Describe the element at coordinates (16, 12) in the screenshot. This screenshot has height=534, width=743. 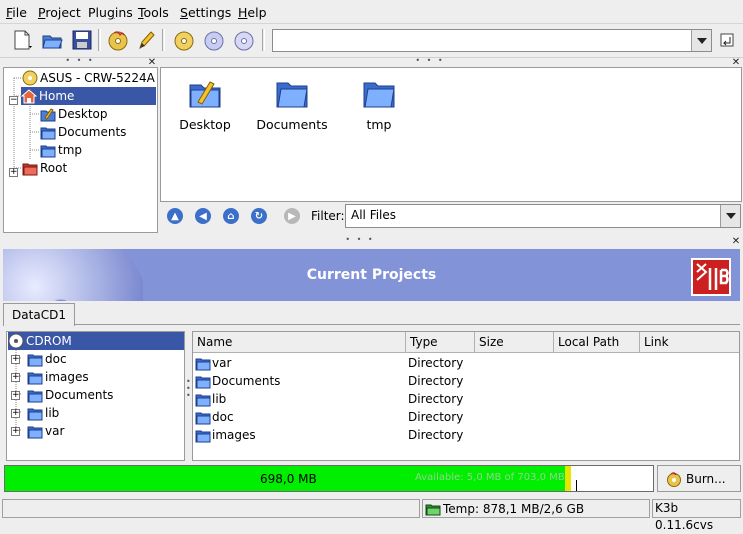
I see `menu-file: File` at that location.